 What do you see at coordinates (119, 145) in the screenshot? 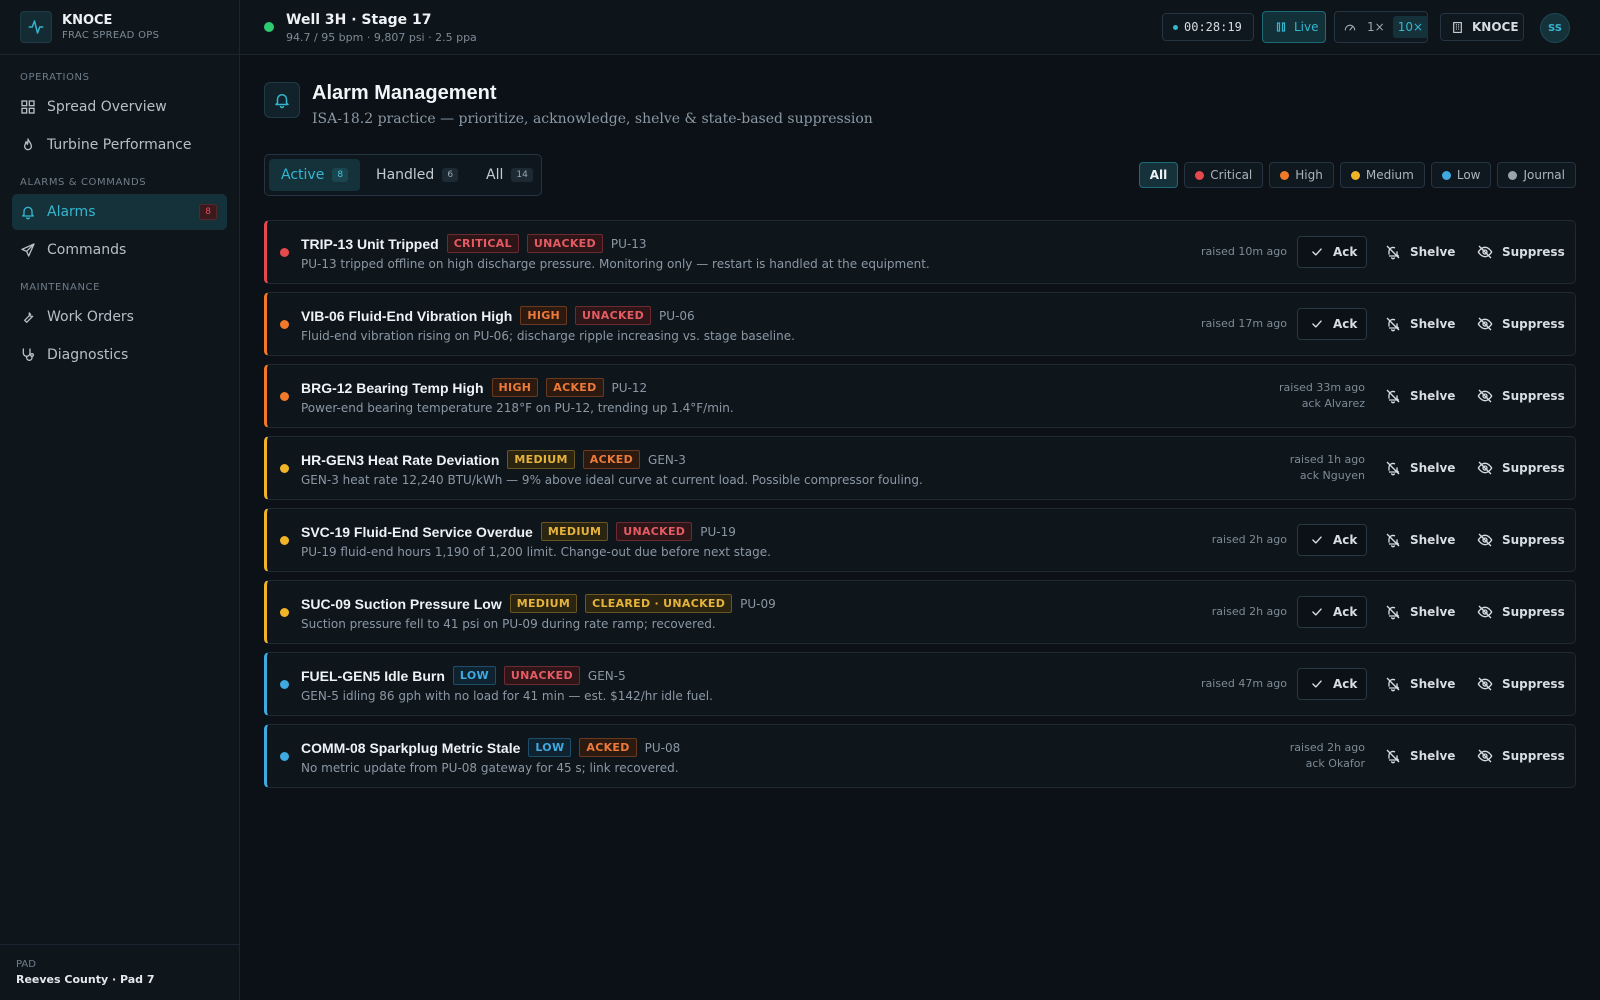
I see `sidebar-item-turbine-performance: Turbine Performance` at bounding box center [119, 145].